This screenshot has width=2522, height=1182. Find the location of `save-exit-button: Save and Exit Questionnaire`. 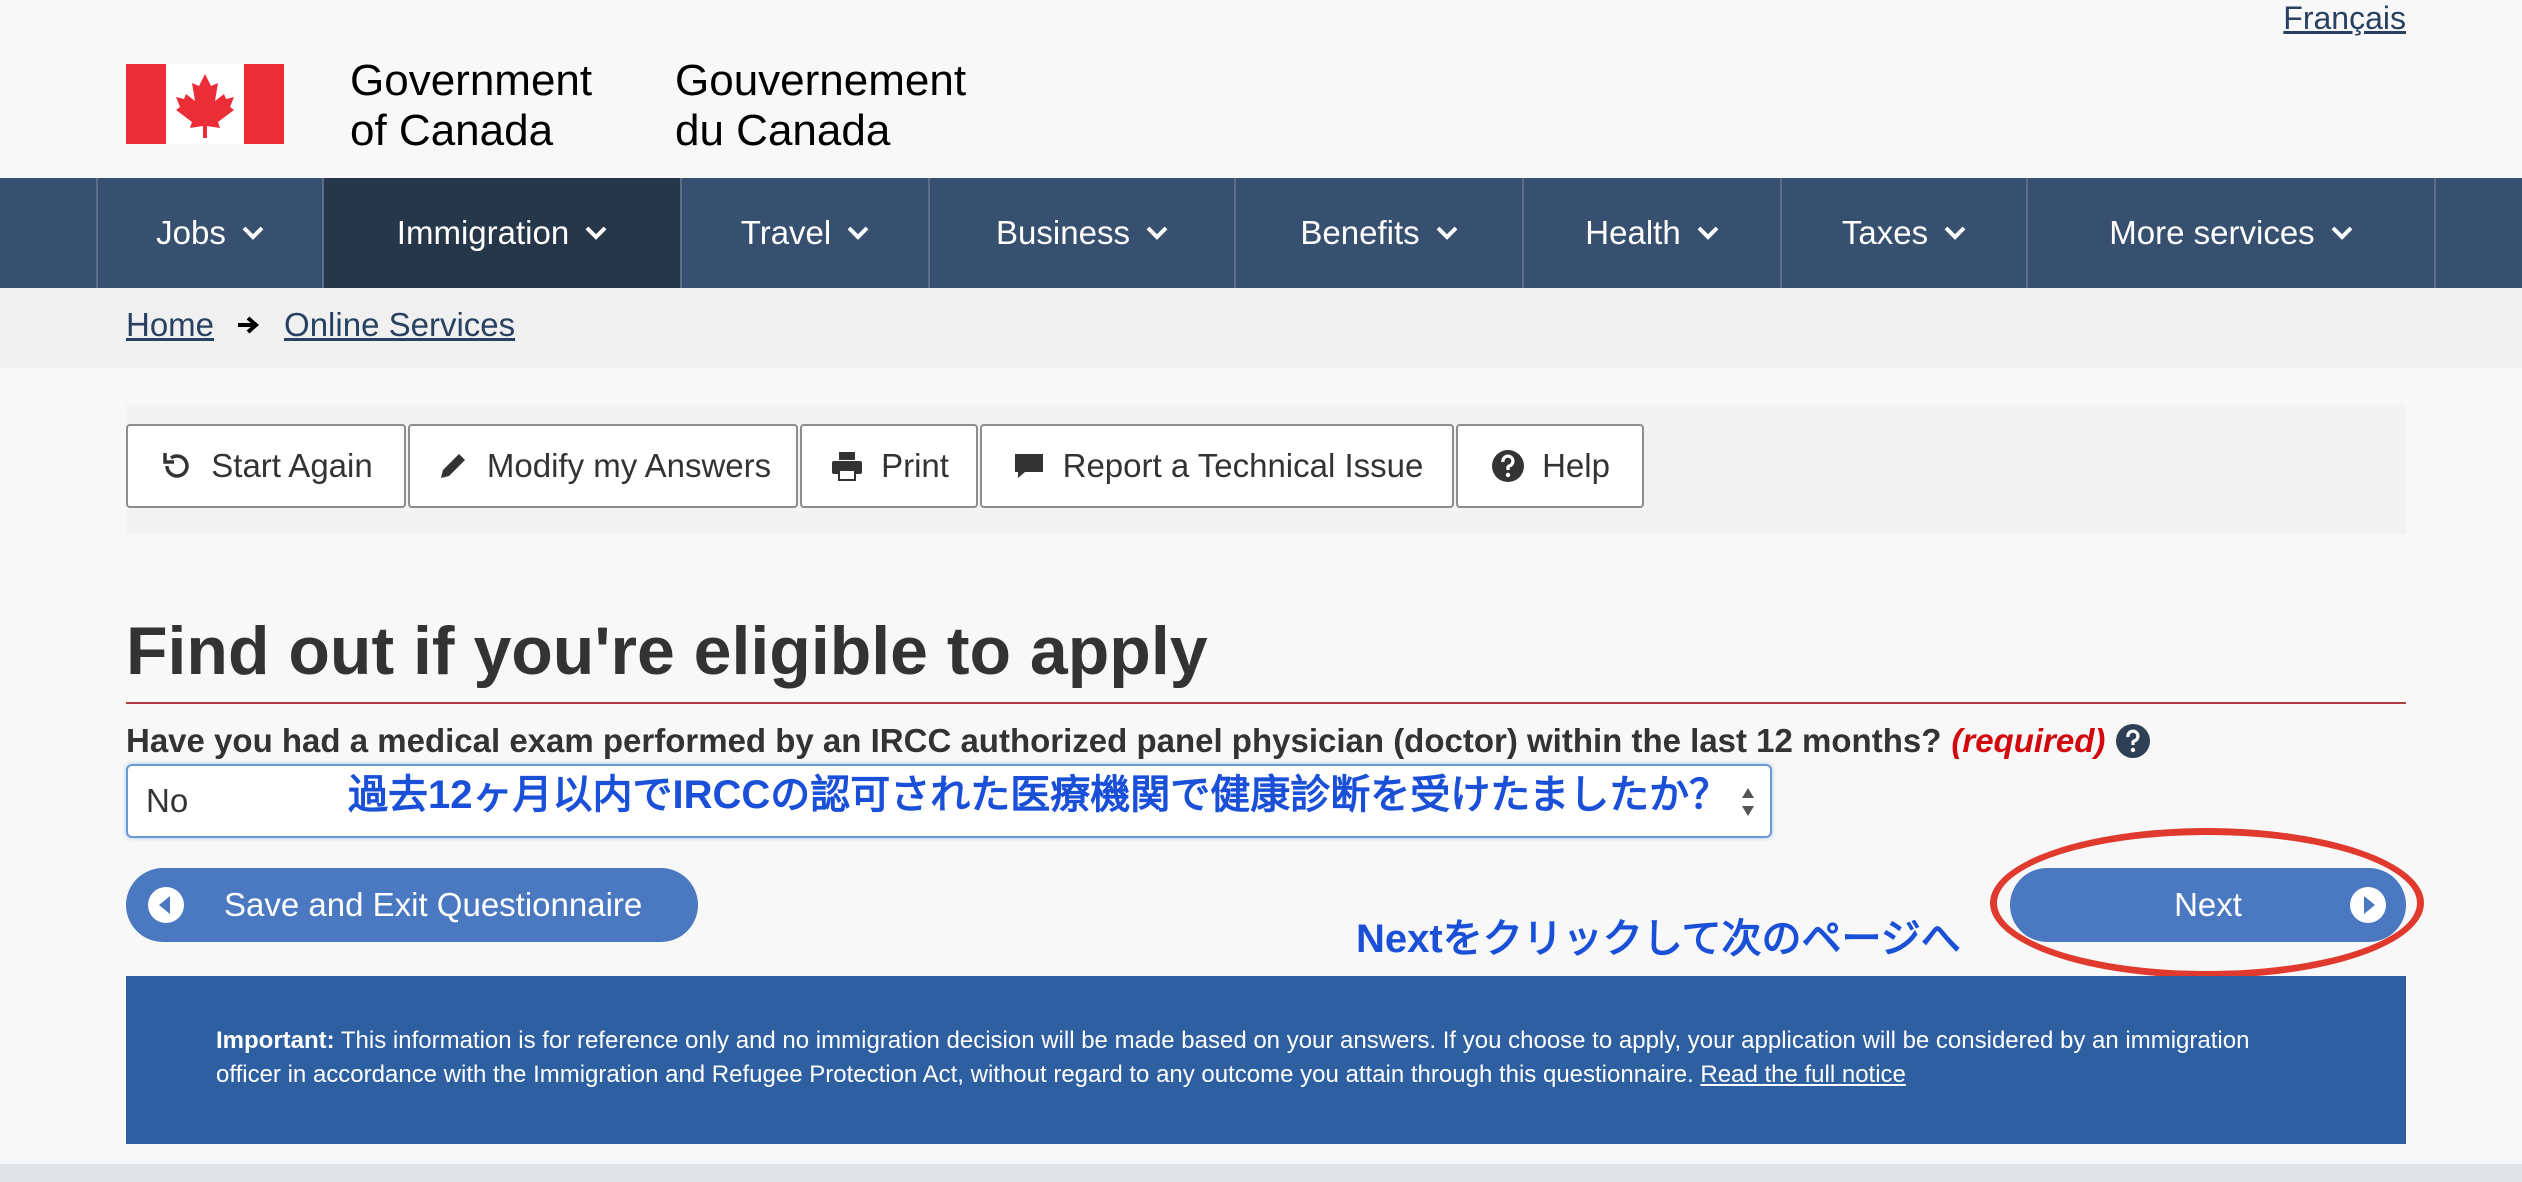

save-exit-button: Save and Exit Questionnaire is located at coordinates (412, 905).